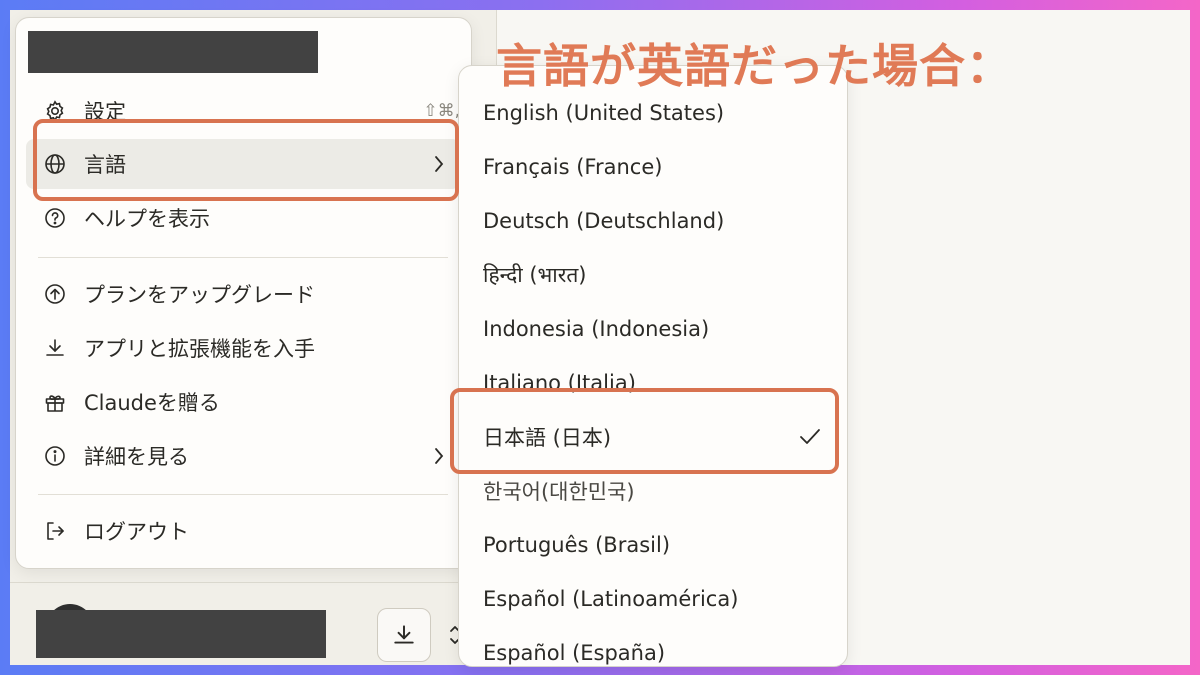 The width and height of the screenshot is (1200, 675). What do you see at coordinates (243, 531) in the screenshot?
I see `menu-item-logout: ログアウト` at bounding box center [243, 531].